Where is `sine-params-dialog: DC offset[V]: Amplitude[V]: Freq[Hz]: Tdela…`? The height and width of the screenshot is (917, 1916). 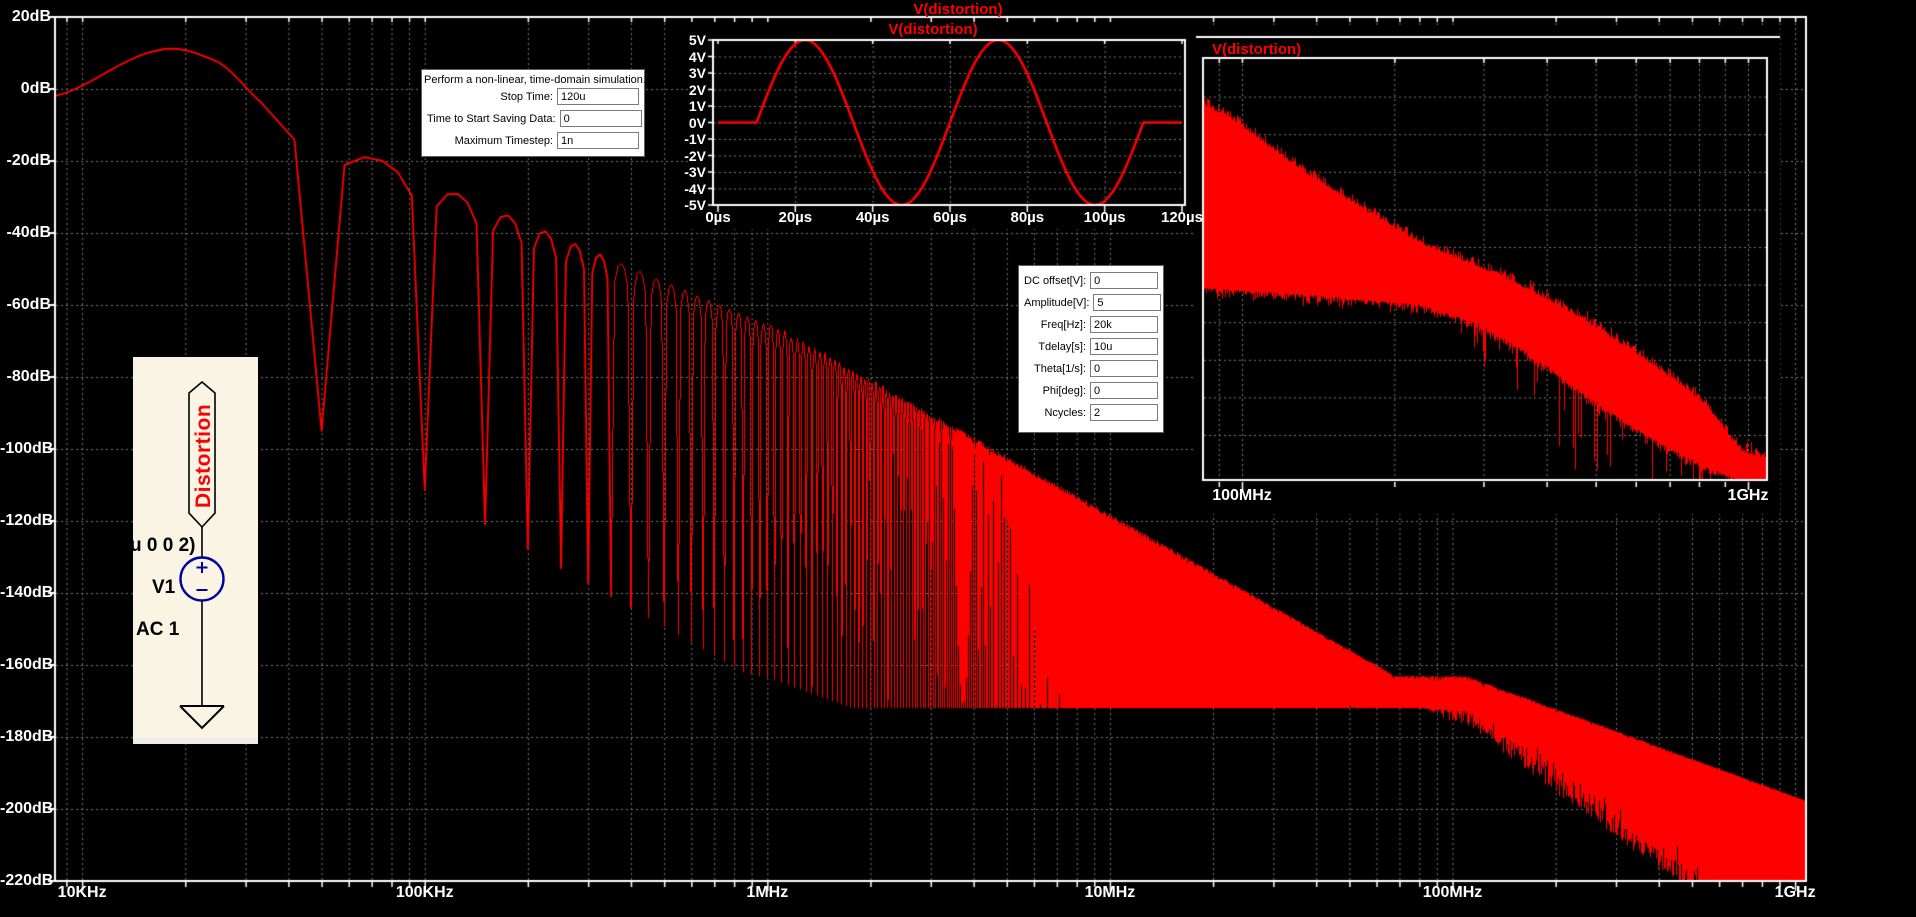
sine-params-dialog: DC offset[V]: Amplitude[V]: Freq[Hz]: Tdela… is located at coordinates (1091, 349).